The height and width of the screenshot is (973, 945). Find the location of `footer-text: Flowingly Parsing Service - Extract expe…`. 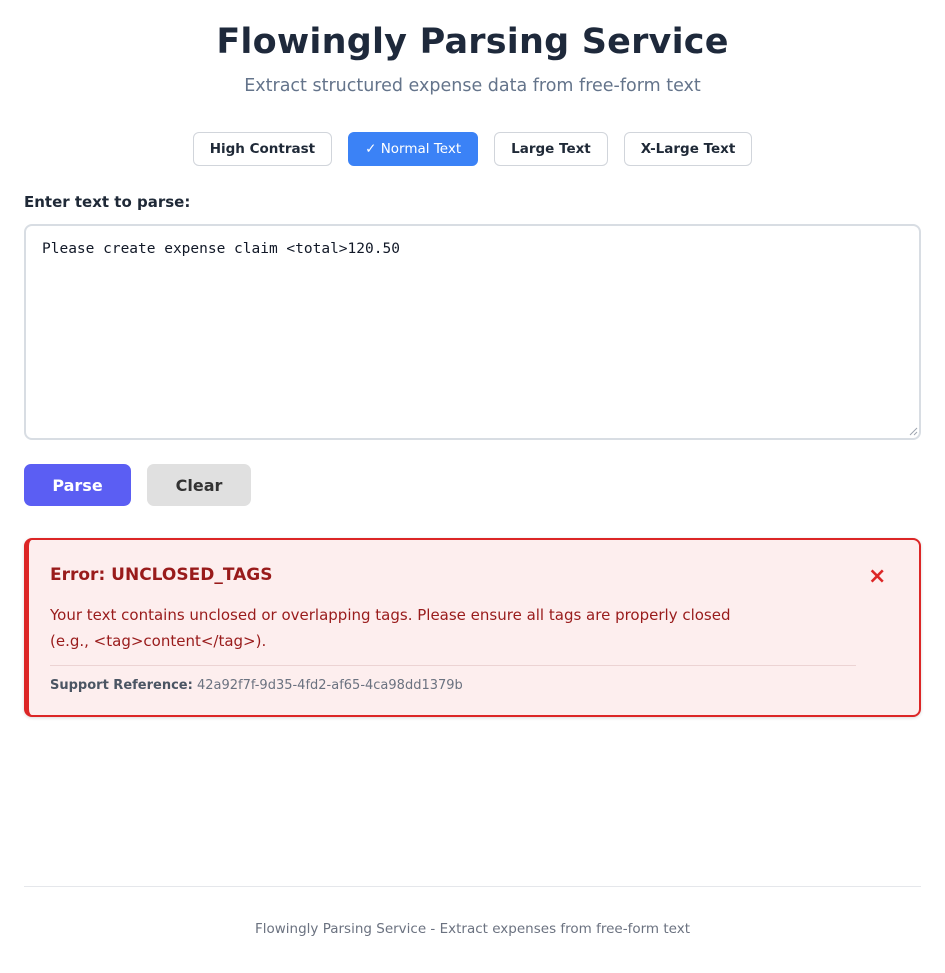

footer-text: Flowingly Parsing Service - Extract expe… is located at coordinates (472, 929).